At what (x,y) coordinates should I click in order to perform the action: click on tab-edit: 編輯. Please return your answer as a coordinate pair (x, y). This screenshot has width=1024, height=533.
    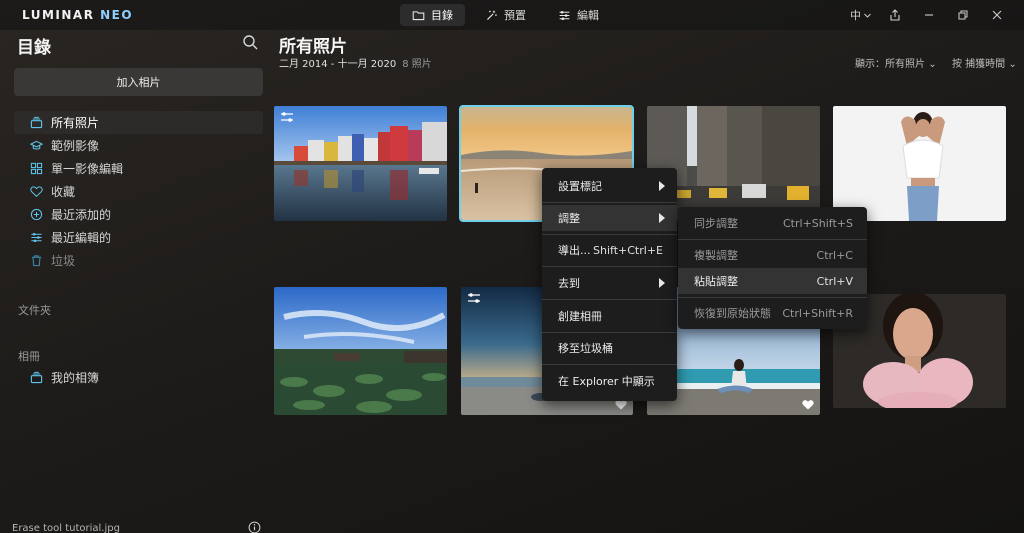
    Looking at the image, I should click on (578, 15).